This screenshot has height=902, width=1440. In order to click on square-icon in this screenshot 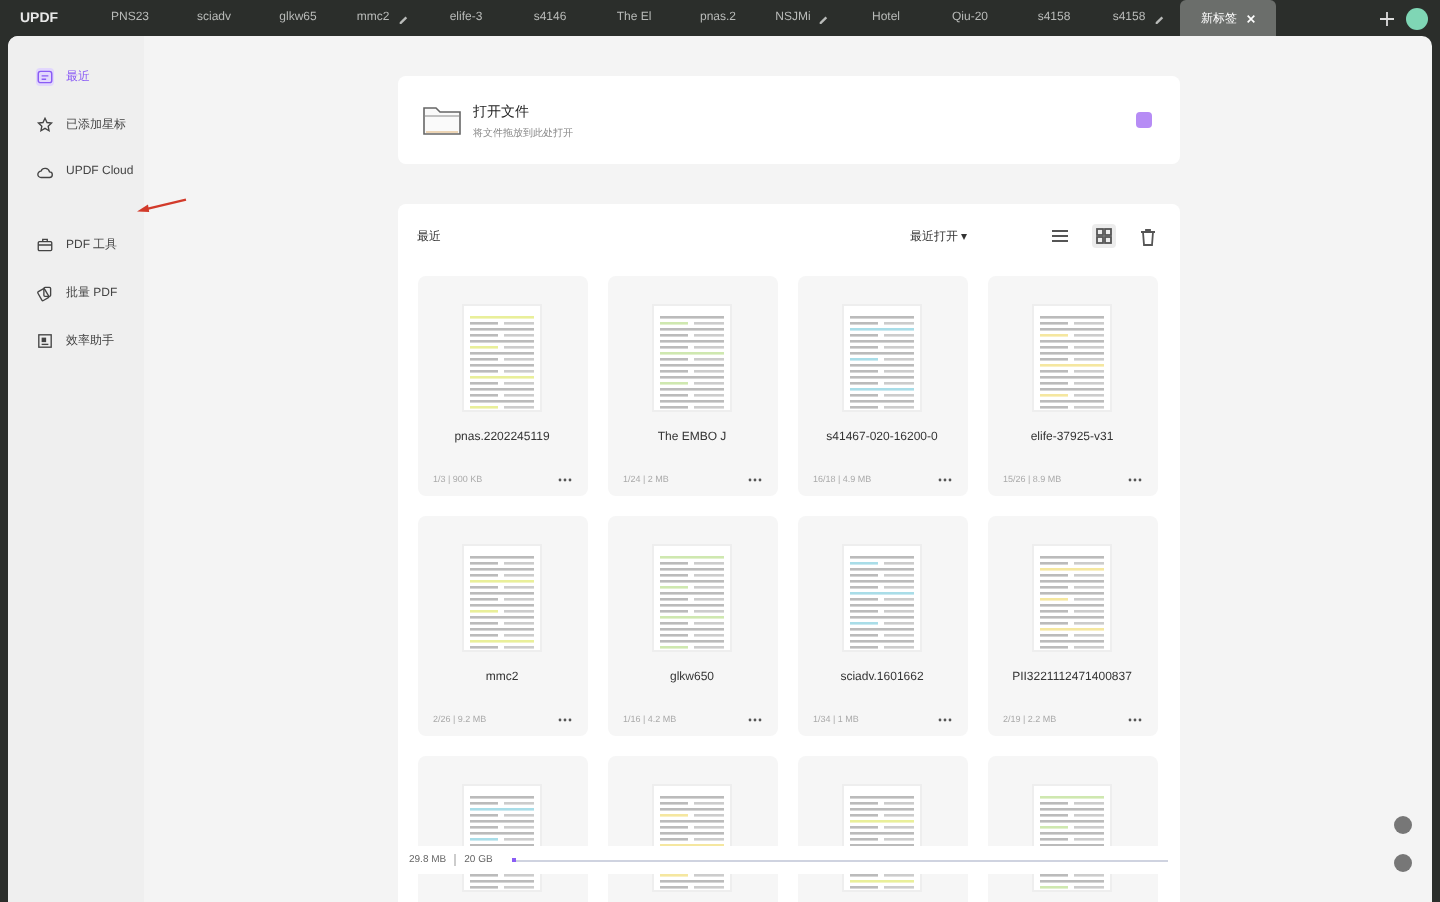, I will do `click(45, 340)`.